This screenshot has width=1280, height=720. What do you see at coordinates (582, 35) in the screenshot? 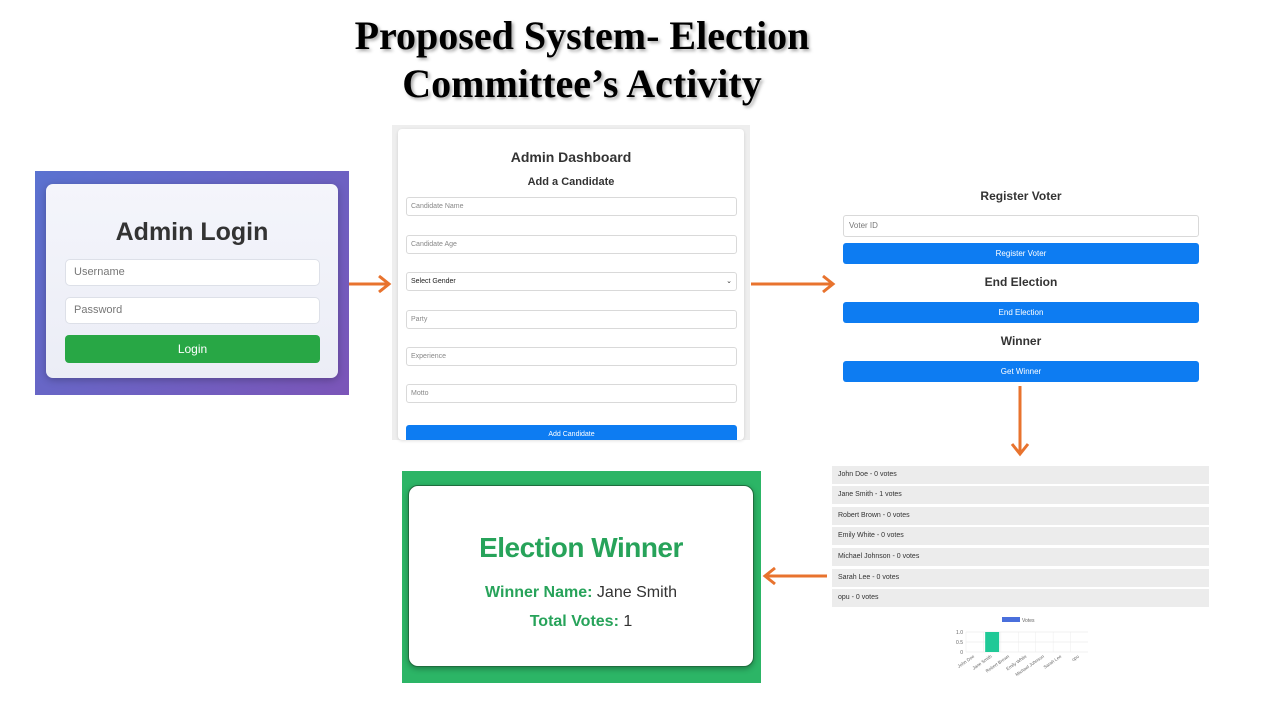
I see `slide-title-line-1: Proposed System- Election` at bounding box center [582, 35].